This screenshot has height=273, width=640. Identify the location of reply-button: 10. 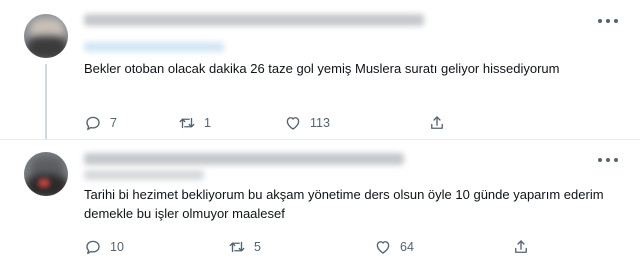
(104, 247).